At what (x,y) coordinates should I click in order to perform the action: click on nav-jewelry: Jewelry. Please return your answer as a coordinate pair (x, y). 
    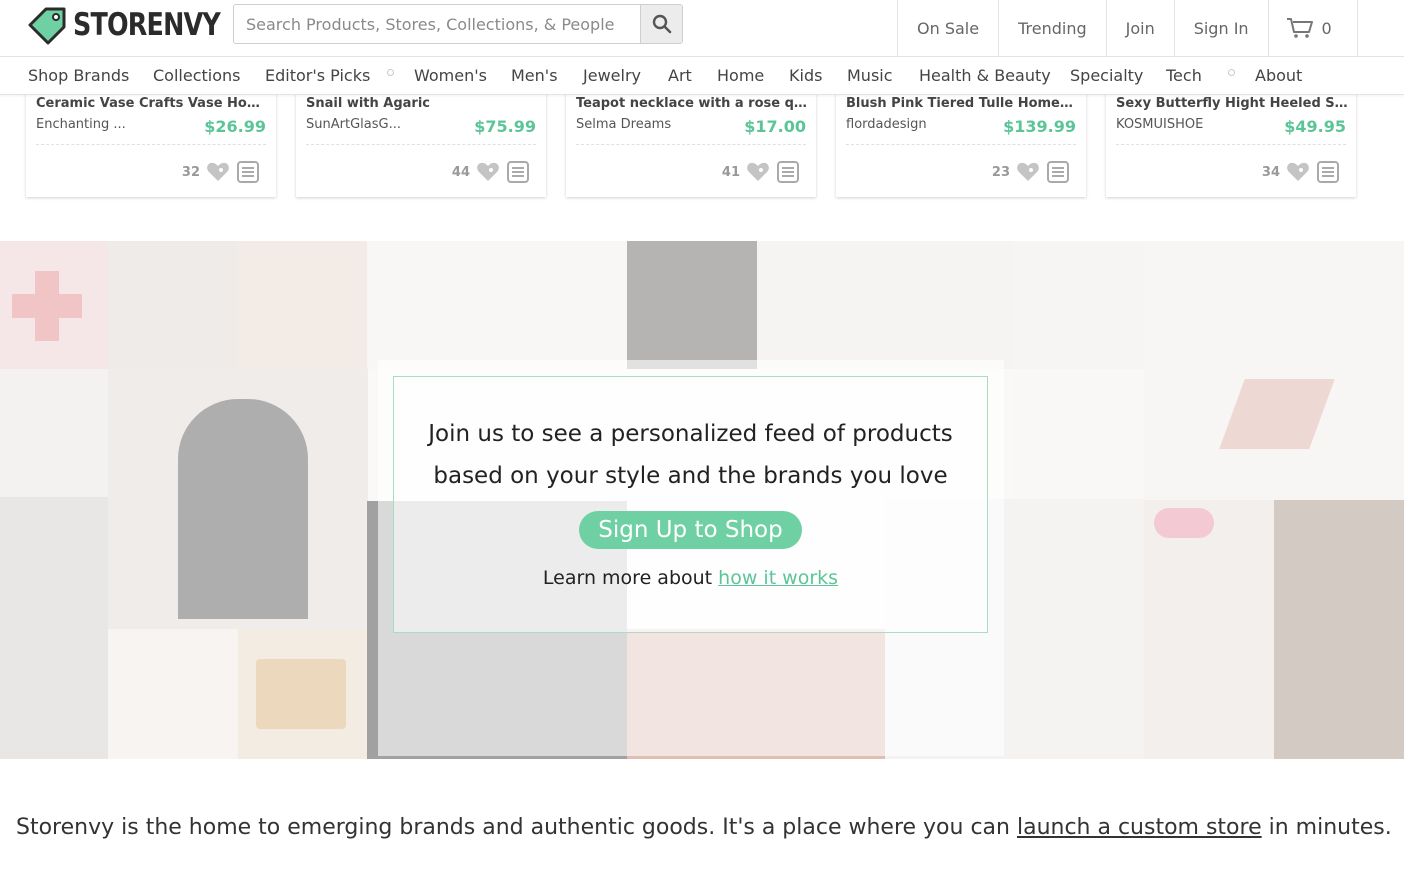
    Looking at the image, I should click on (612, 75).